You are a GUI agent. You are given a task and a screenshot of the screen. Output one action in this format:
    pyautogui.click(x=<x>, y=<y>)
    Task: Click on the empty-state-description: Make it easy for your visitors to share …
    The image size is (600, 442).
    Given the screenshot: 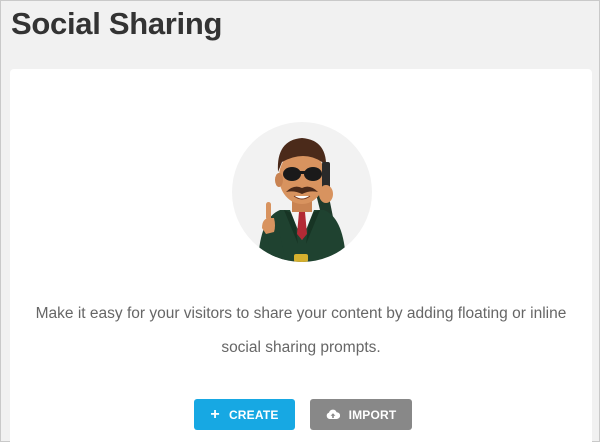 What is the action you would take?
    pyautogui.click(x=301, y=330)
    